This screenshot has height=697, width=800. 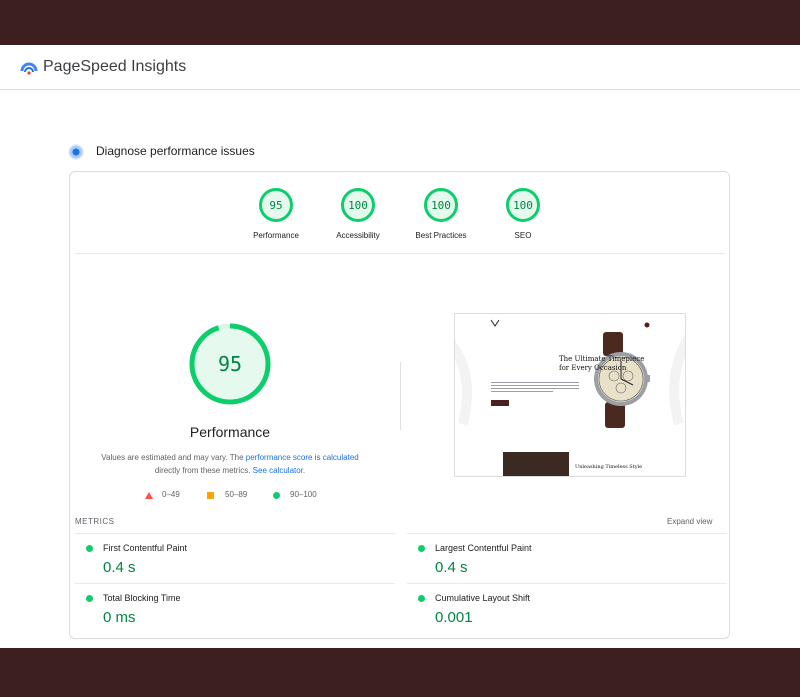 I want to click on expand-view-button: Expand view, so click(x=689, y=521).